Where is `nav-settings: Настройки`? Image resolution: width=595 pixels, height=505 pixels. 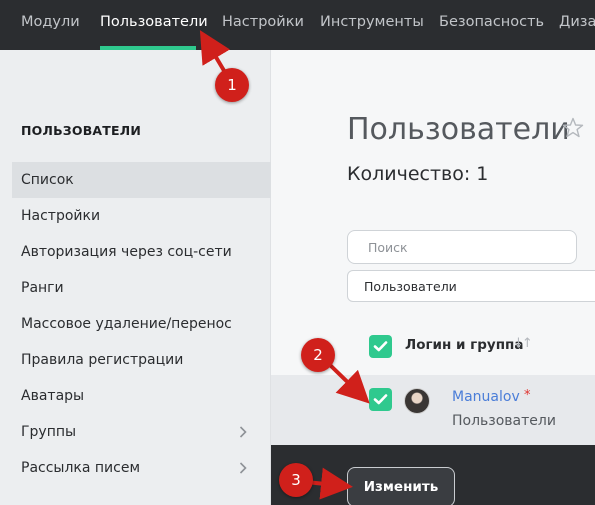 nav-settings: Настройки is located at coordinates (263, 25).